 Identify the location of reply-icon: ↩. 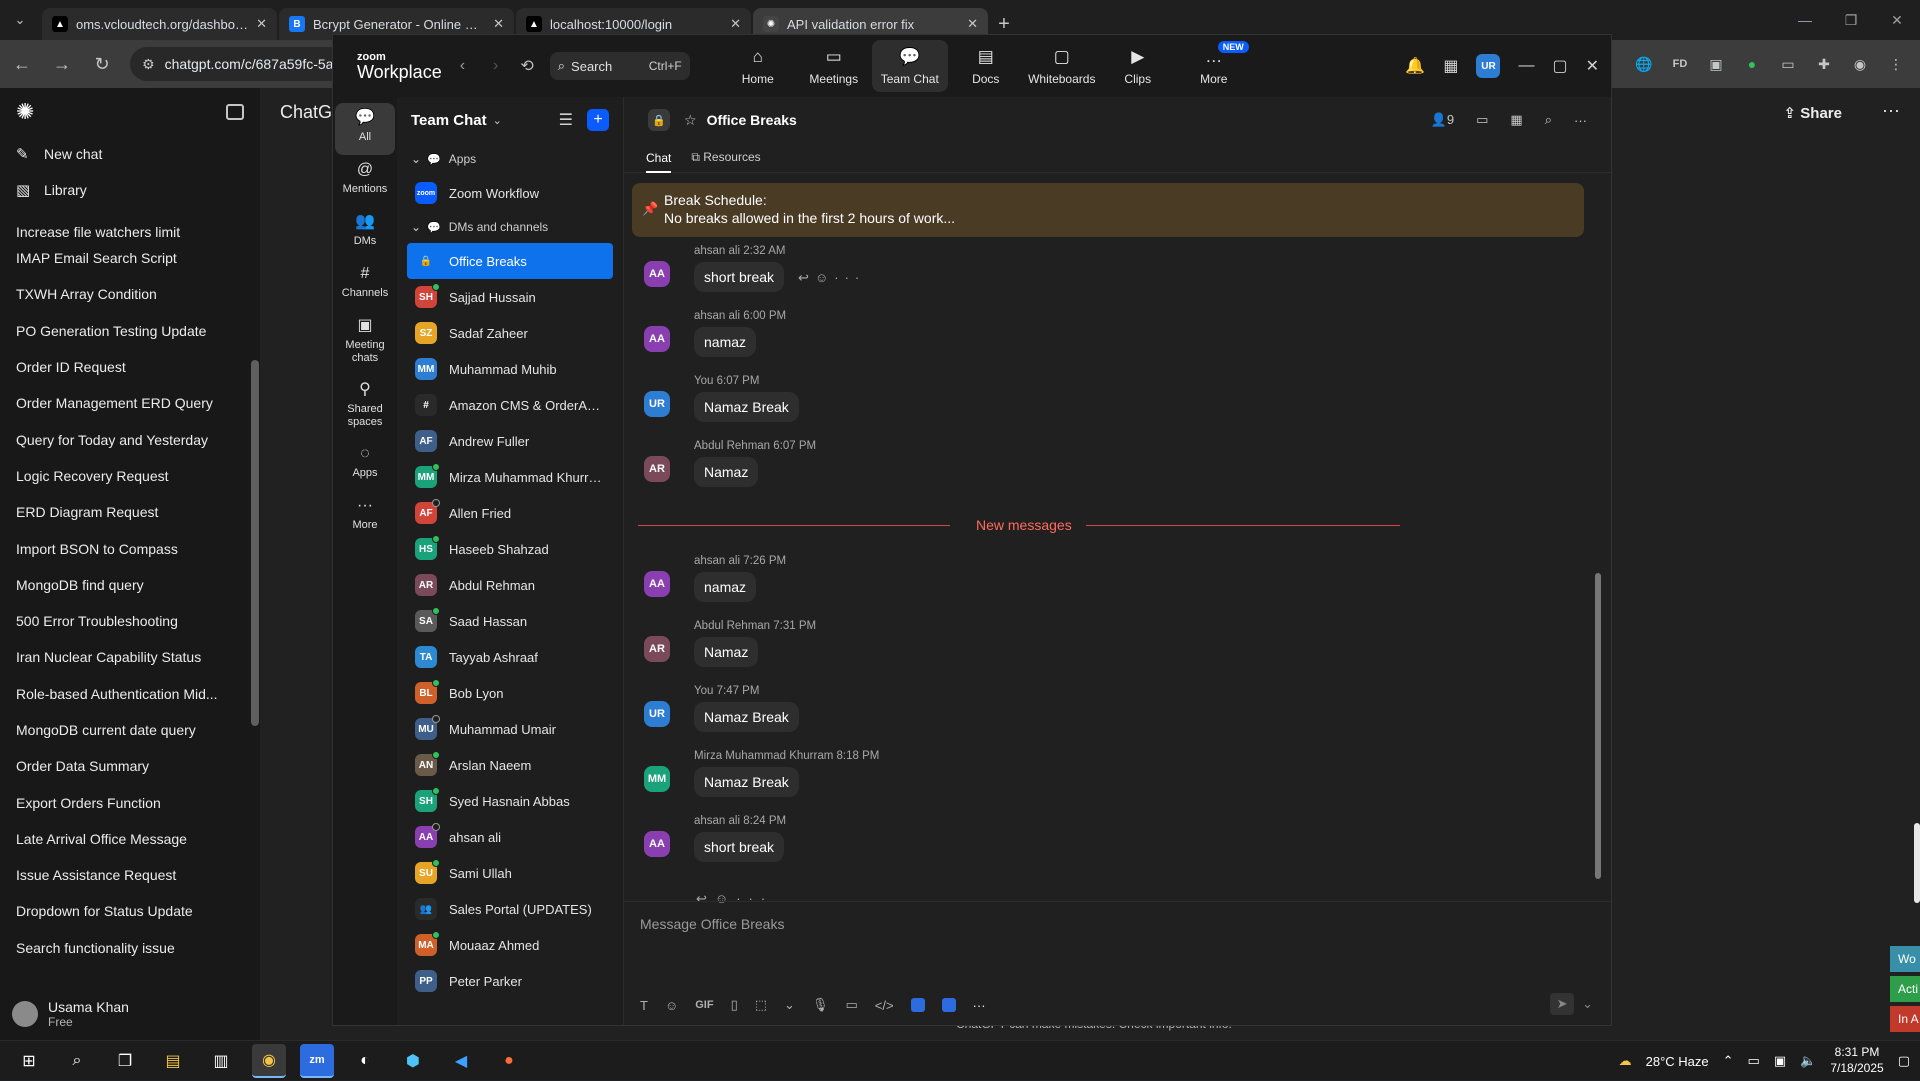
(806, 277).